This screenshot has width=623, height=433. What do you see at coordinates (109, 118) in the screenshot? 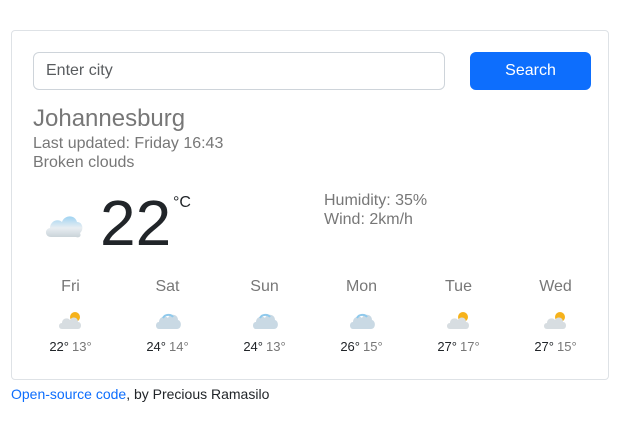
I see `city-name: Johannesburg` at bounding box center [109, 118].